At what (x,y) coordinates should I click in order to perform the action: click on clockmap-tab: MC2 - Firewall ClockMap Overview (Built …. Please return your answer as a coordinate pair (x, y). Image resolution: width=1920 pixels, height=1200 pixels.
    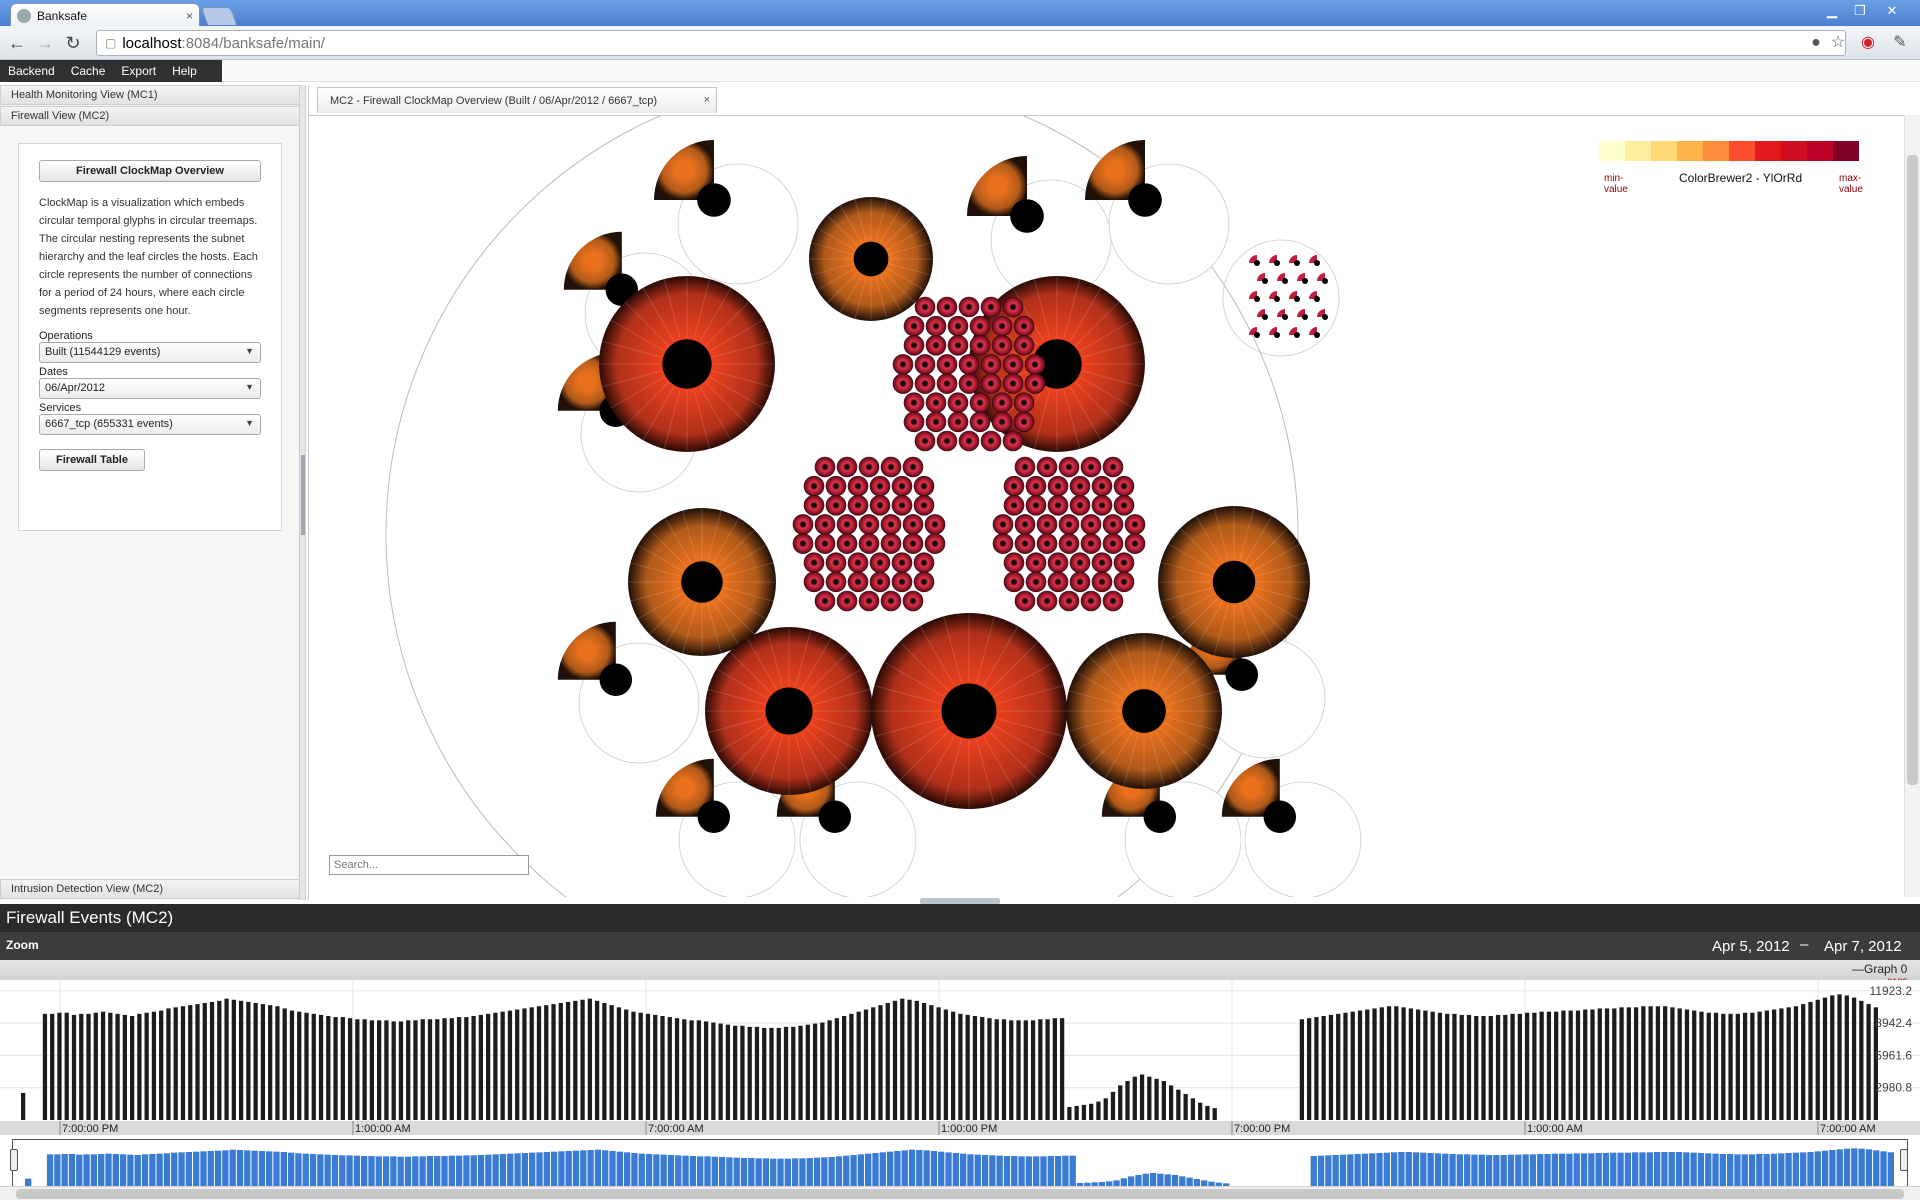
    Looking at the image, I should click on (517, 100).